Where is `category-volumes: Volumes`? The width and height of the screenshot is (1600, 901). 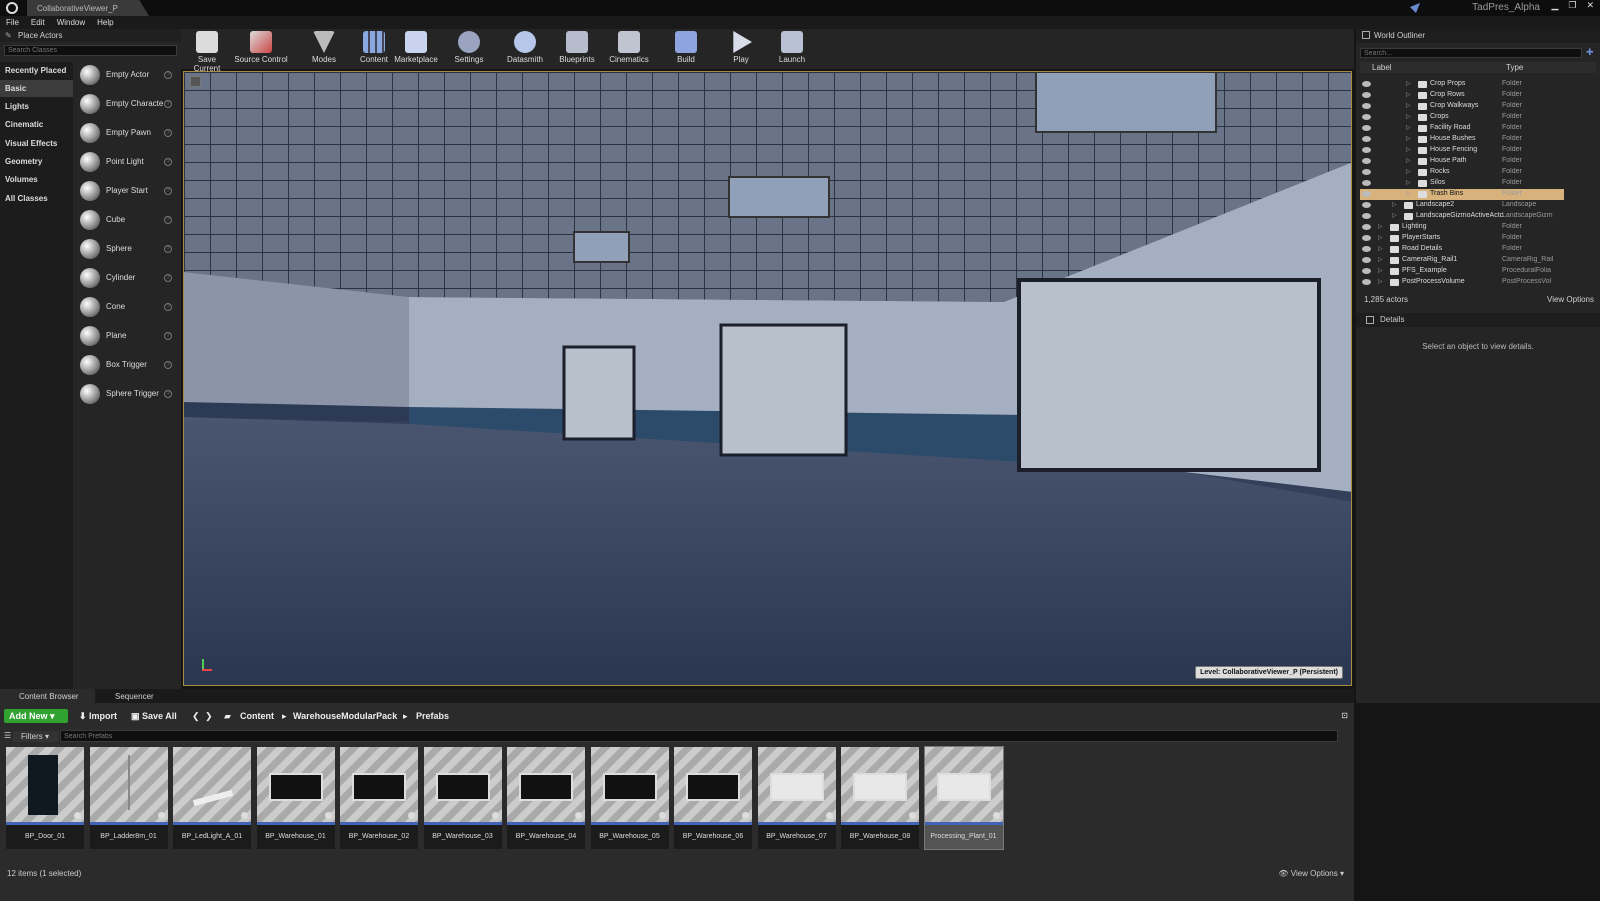 category-volumes: Volumes is located at coordinates (36, 179).